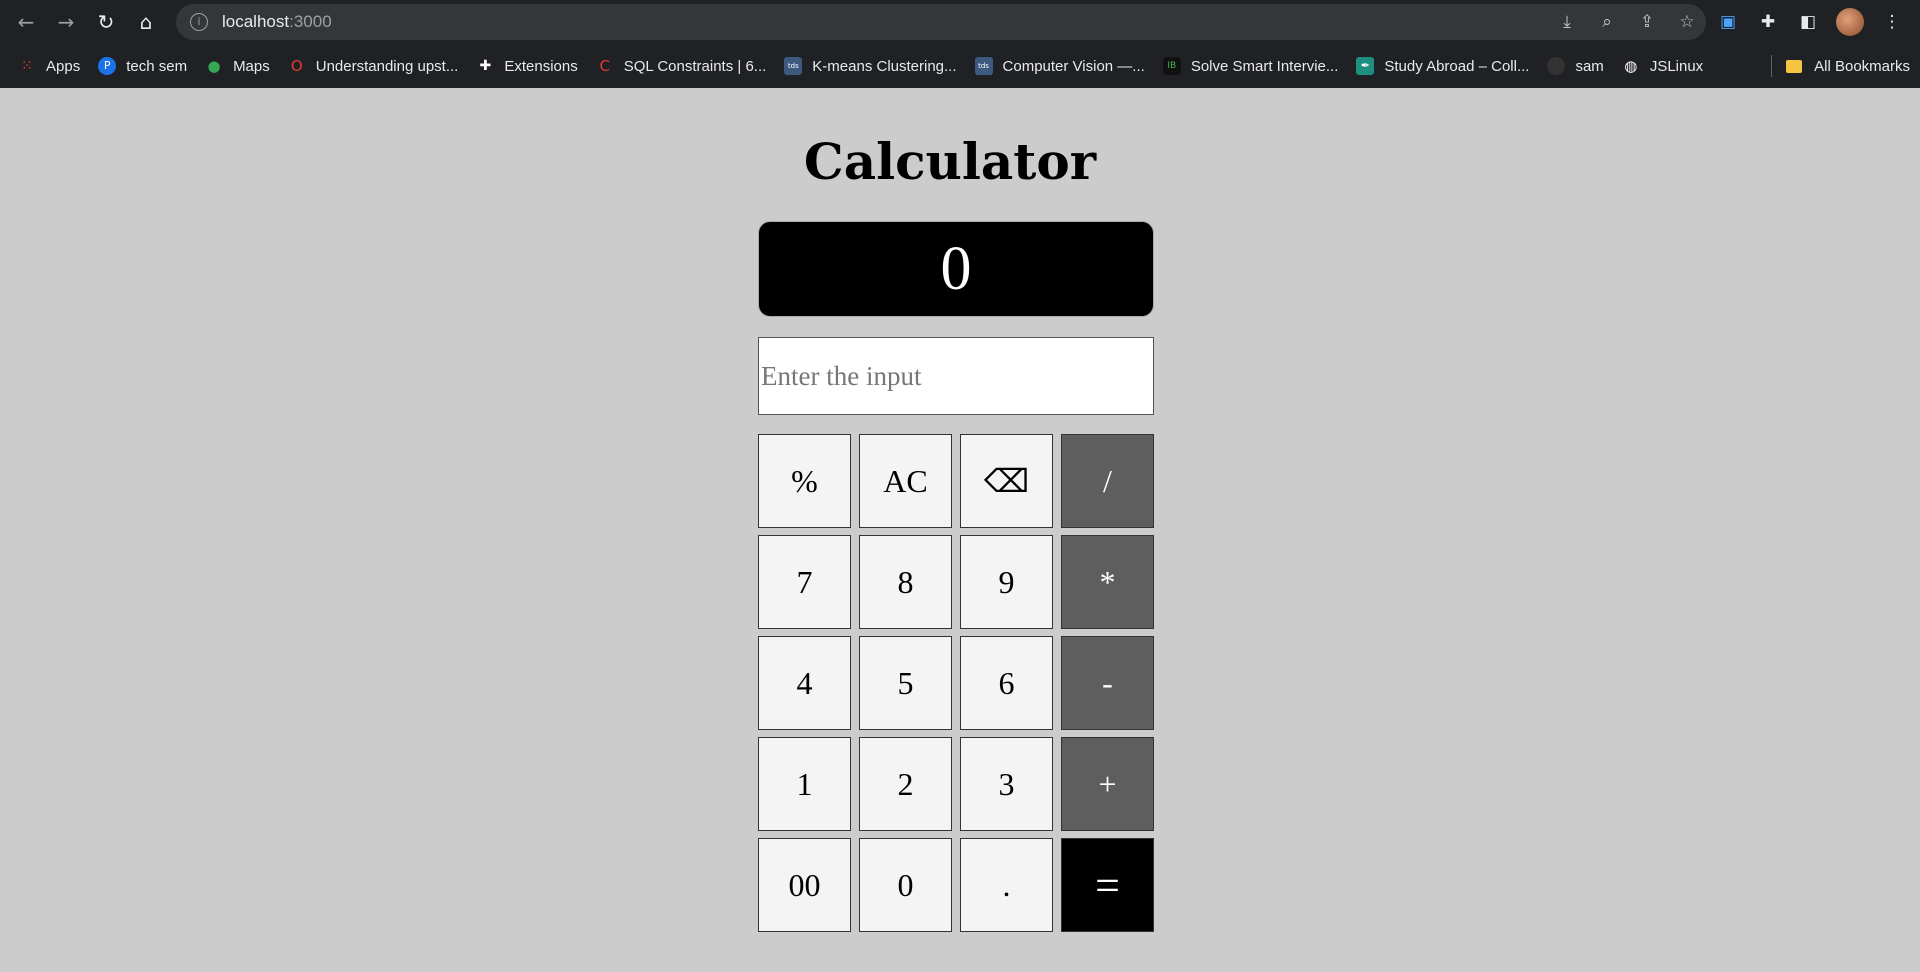 The image size is (1920, 972). Describe the element at coordinates (905, 885) in the screenshot. I see `digit-0-button: 0` at that location.